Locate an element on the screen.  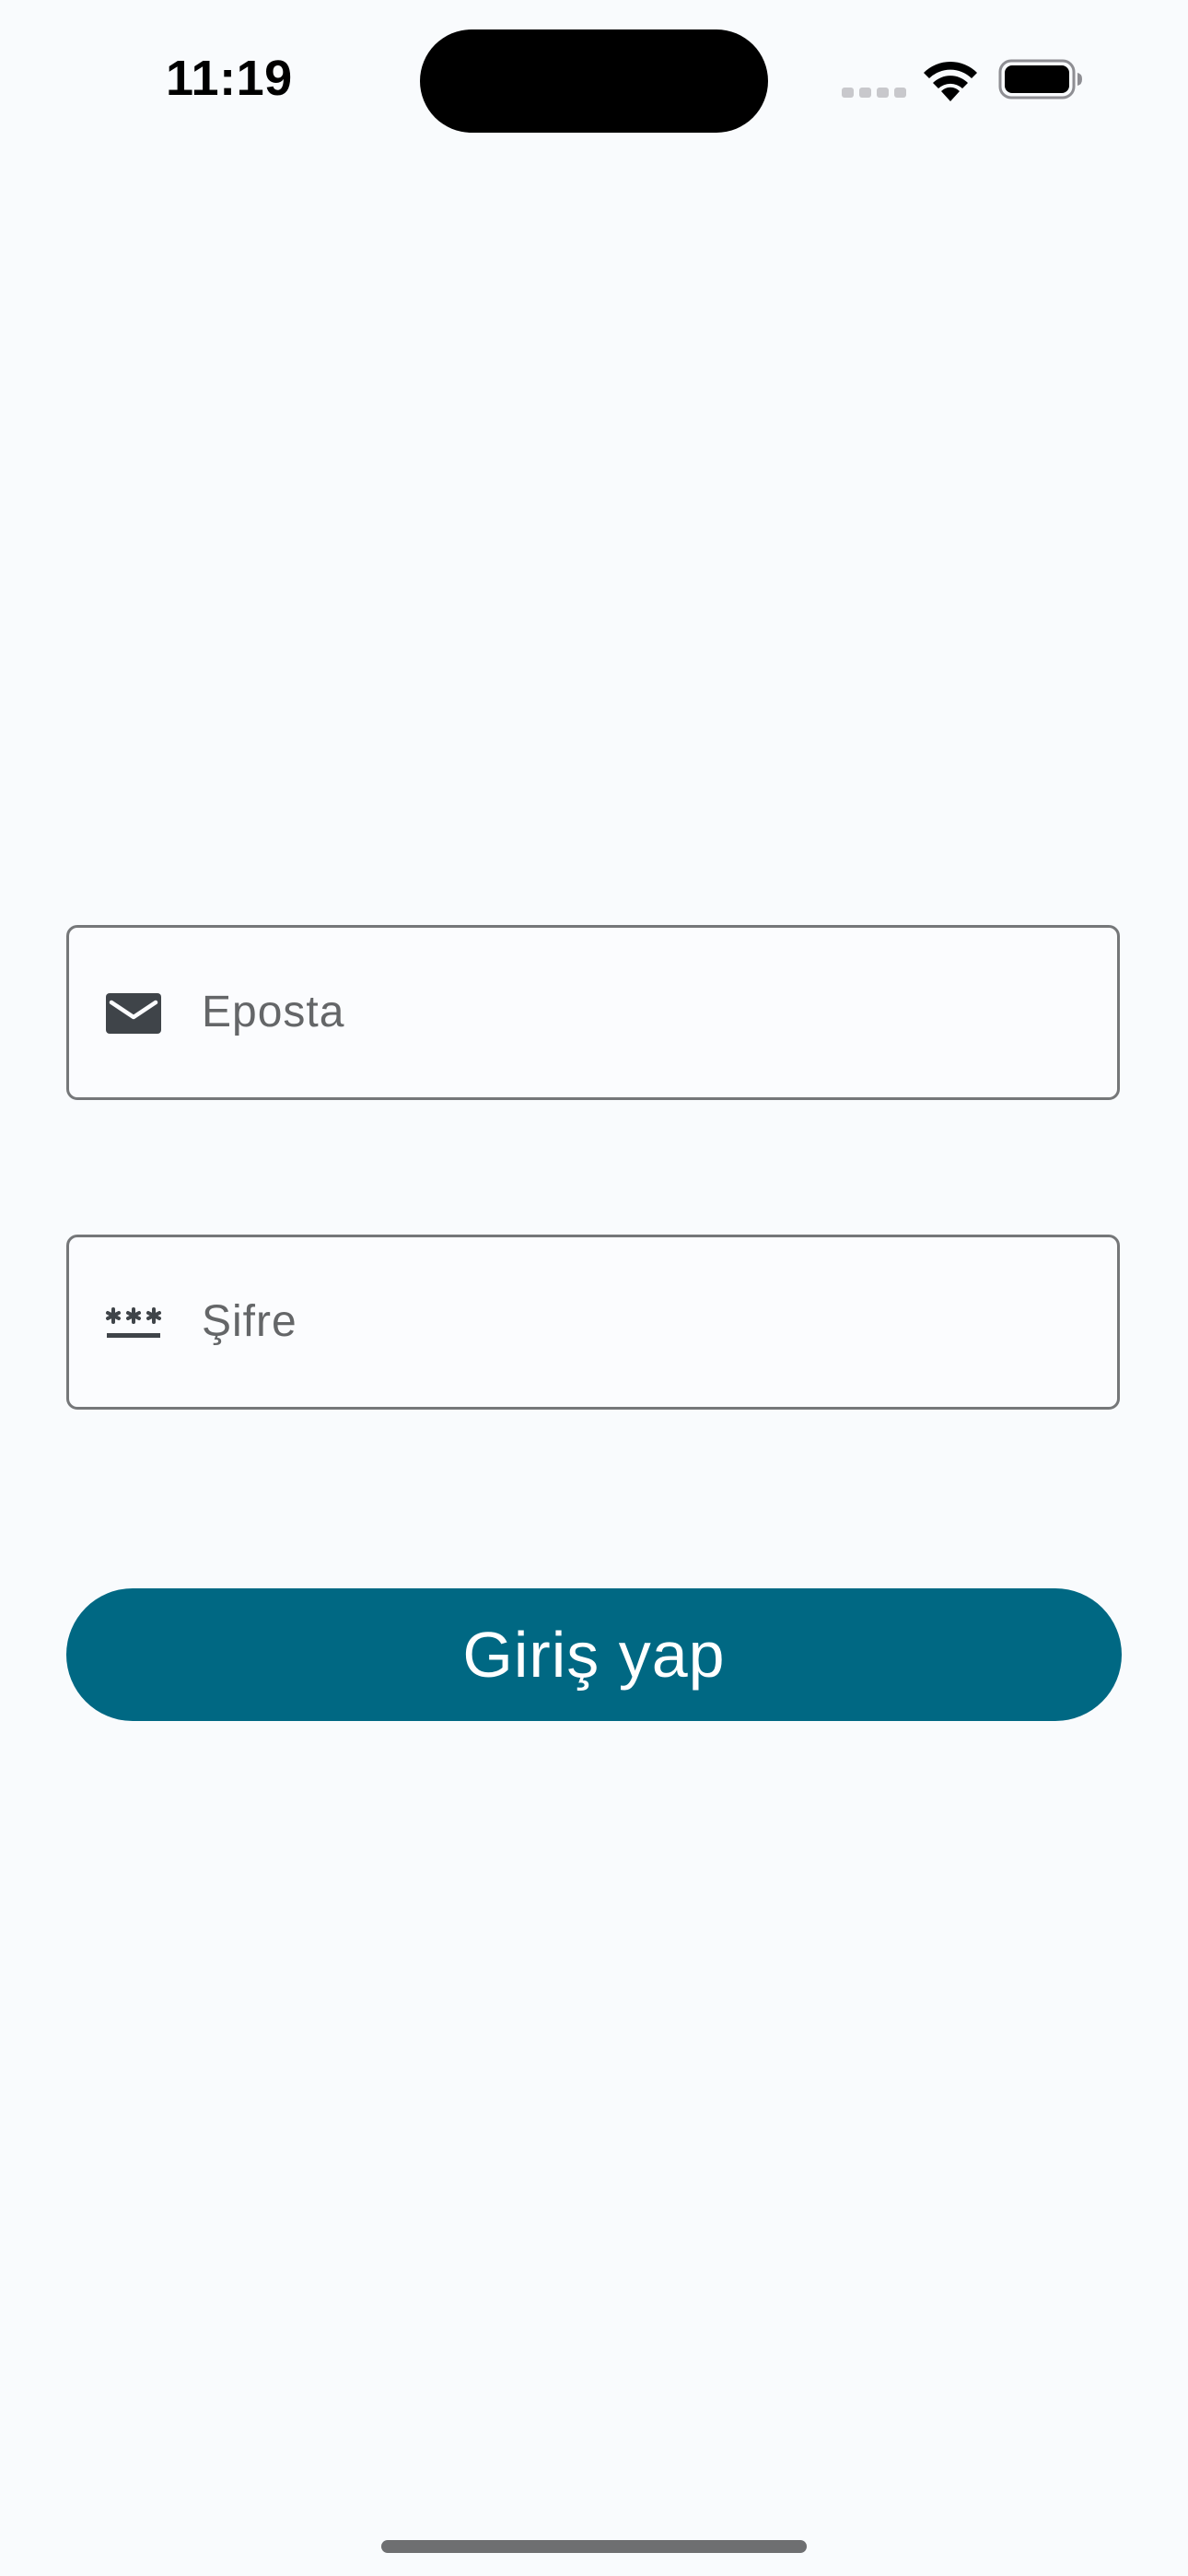
password-placeholder: Şifre is located at coordinates (249, 1321).